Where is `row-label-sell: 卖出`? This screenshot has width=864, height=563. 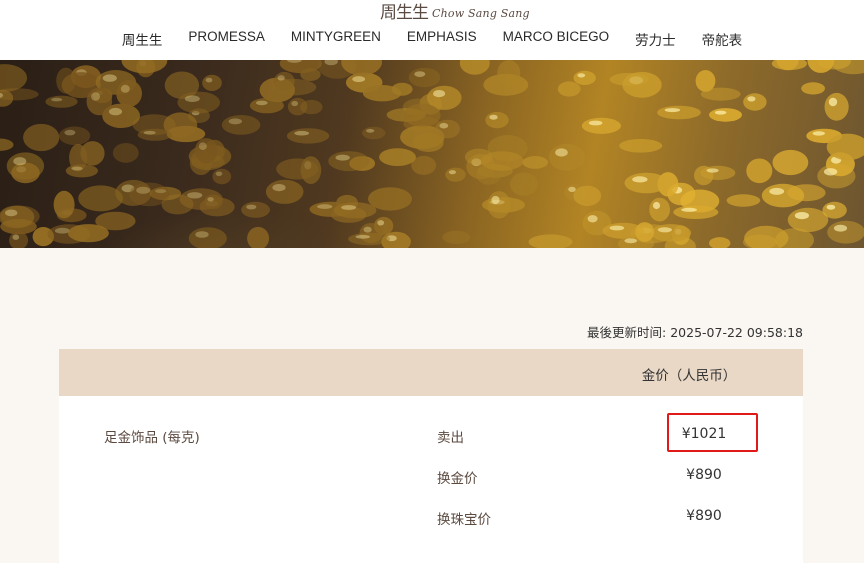 row-label-sell: 卖出 is located at coordinates (450, 438).